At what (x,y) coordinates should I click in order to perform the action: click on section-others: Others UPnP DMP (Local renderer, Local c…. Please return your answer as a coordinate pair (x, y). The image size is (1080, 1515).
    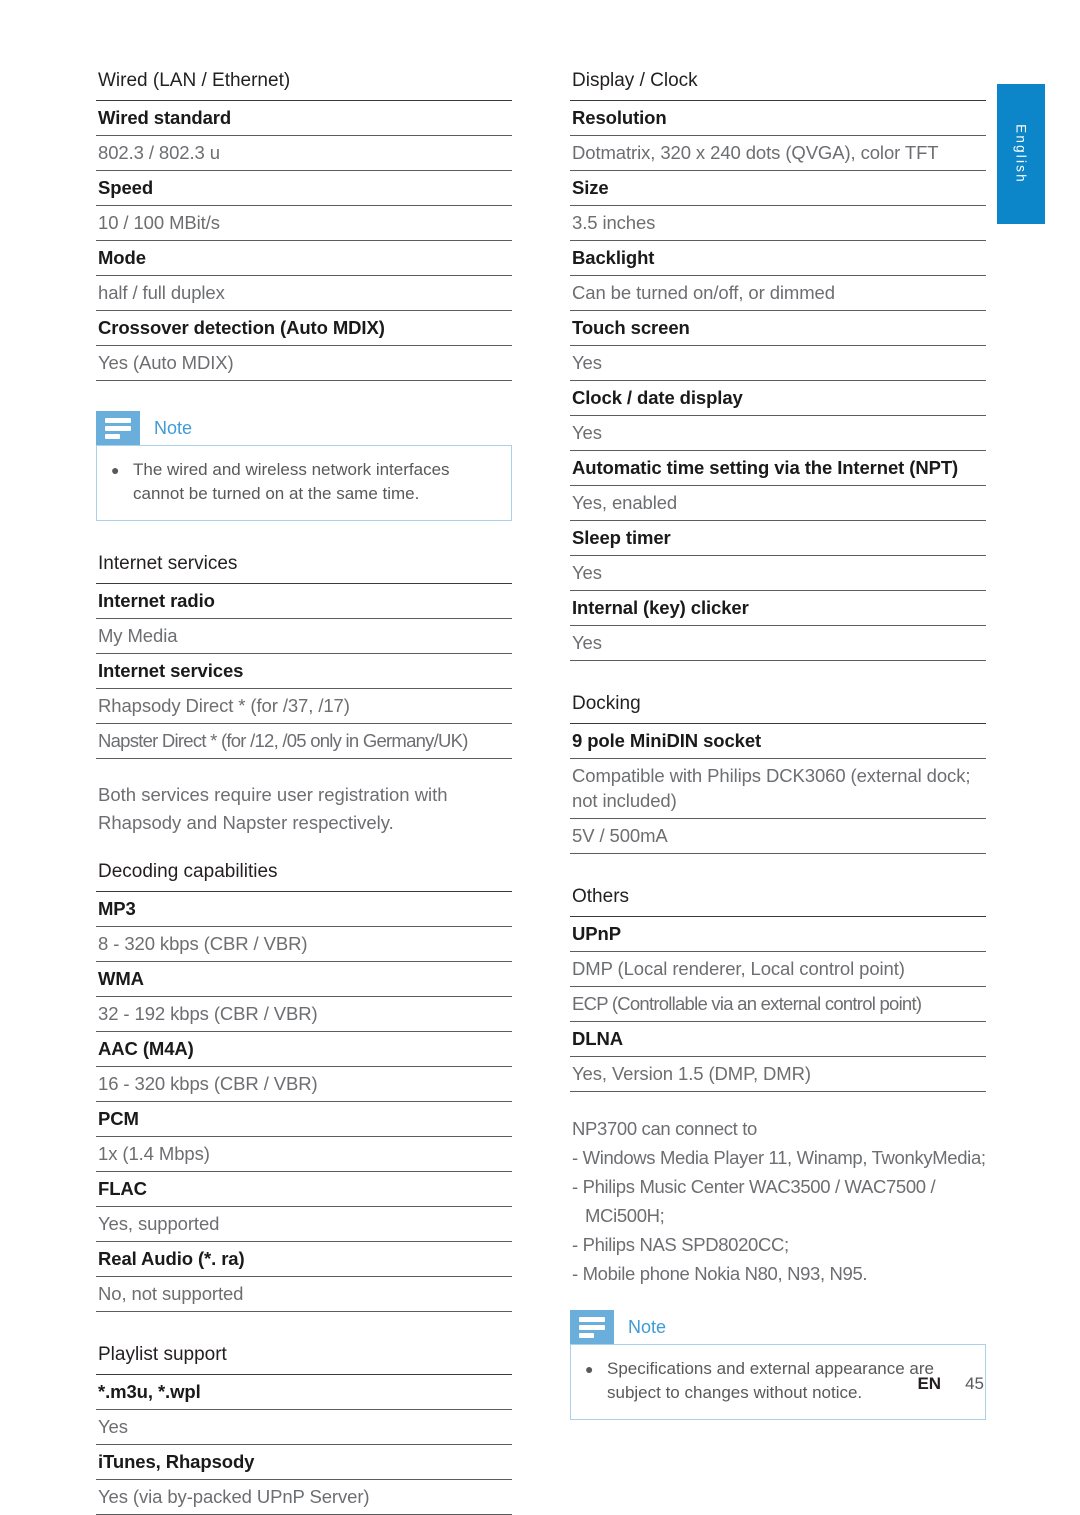
    Looking at the image, I should click on (778, 988).